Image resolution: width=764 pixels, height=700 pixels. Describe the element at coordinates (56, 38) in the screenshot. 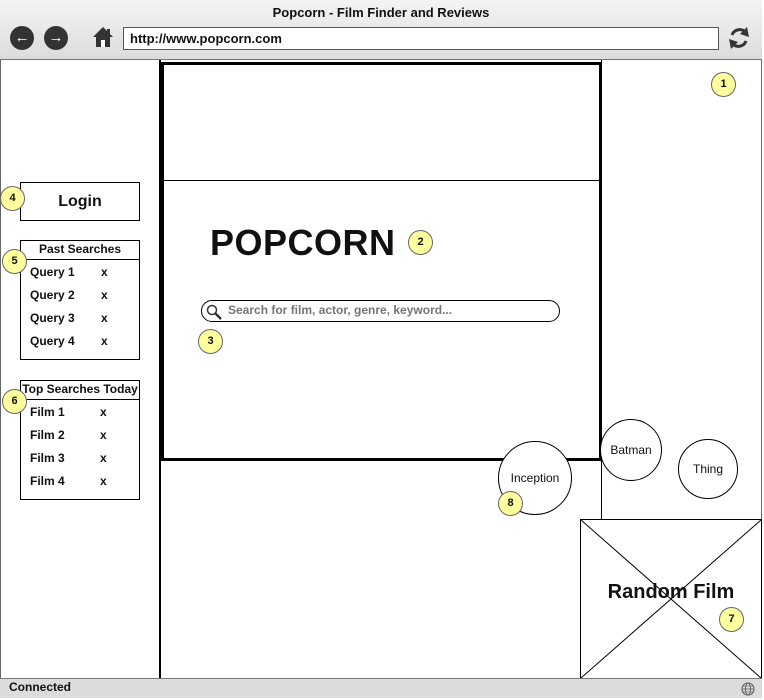

I see `forward-arrow-icon: →` at that location.